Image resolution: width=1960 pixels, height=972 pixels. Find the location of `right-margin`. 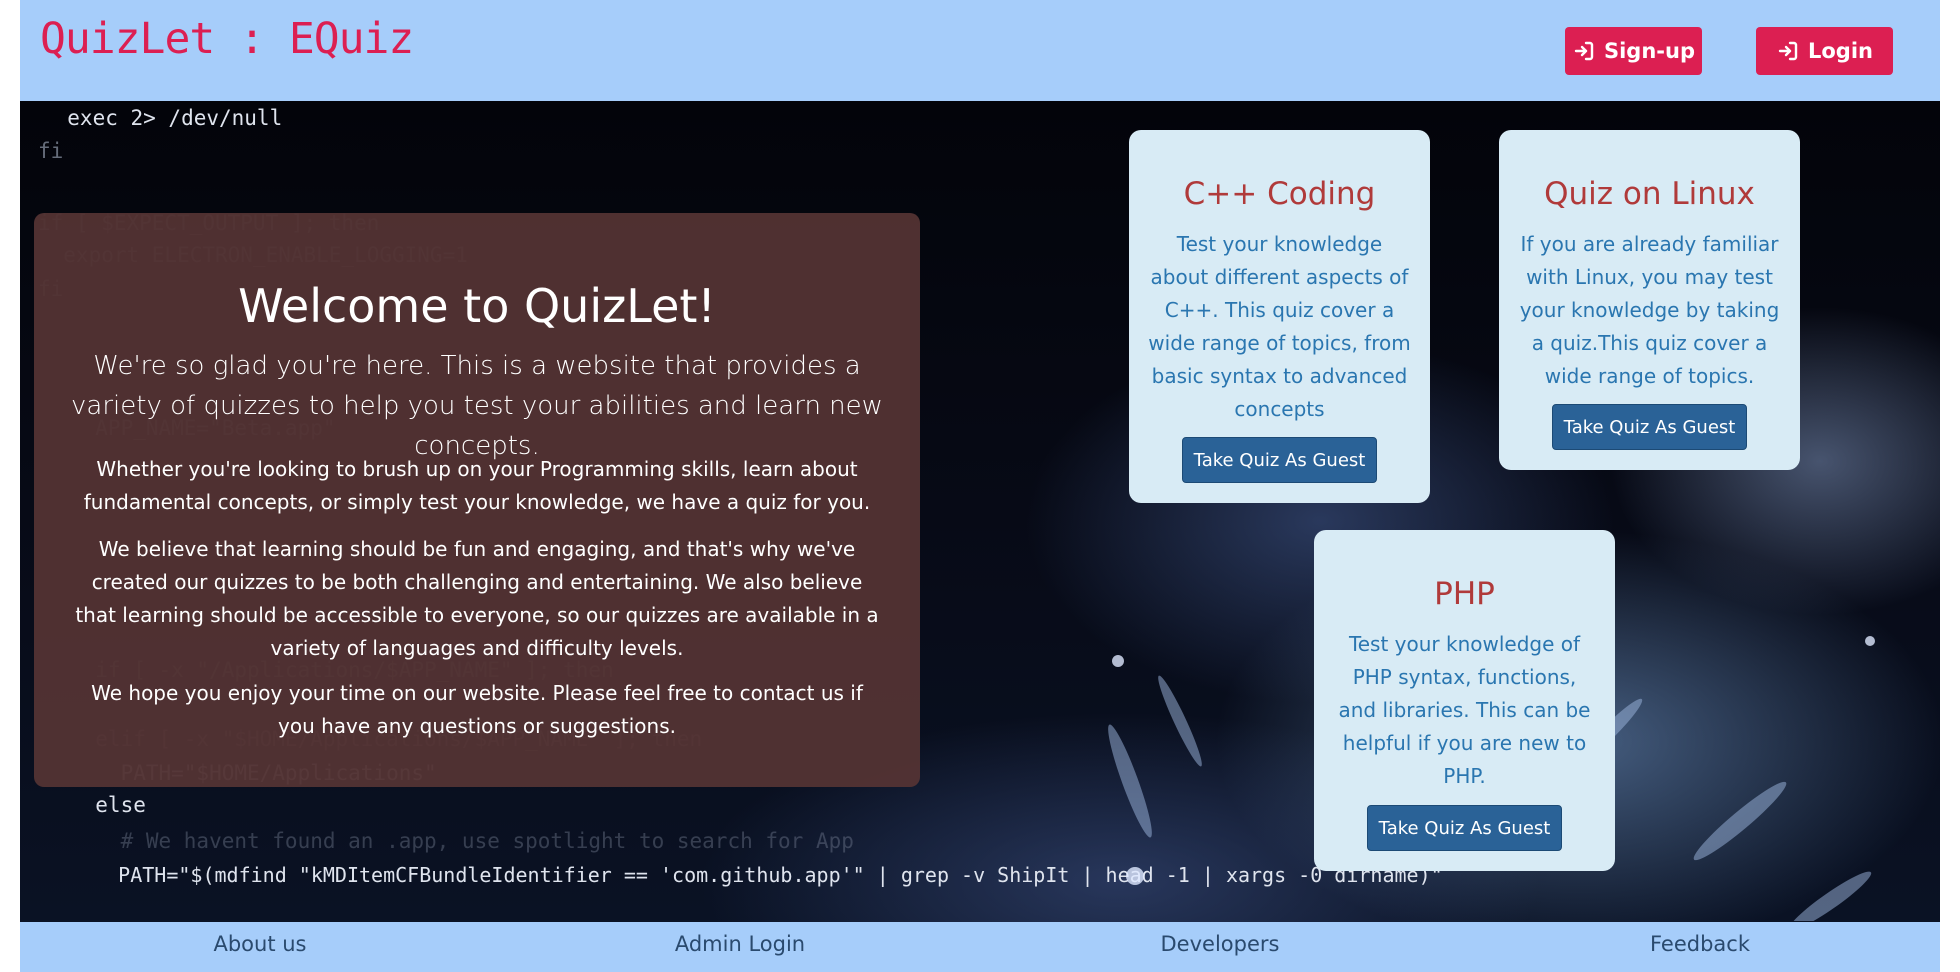

right-margin is located at coordinates (1950, 486).